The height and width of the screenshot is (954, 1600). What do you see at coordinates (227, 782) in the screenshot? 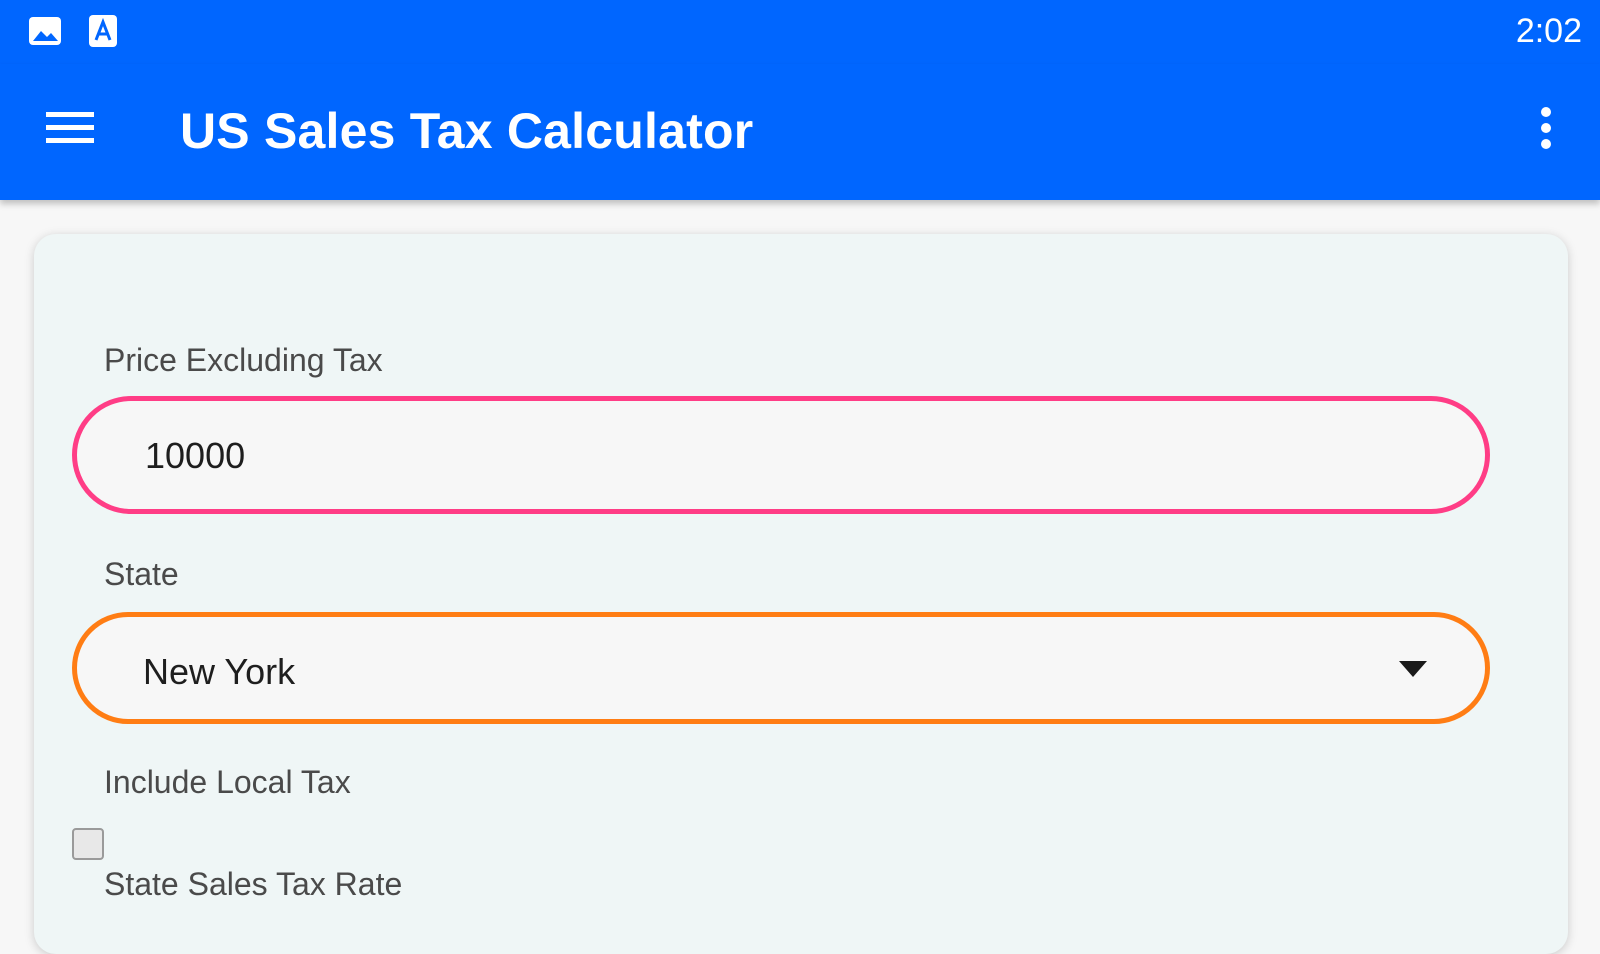
I see `local-tax-label: Include Local Tax` at bounding box center [227, 782].